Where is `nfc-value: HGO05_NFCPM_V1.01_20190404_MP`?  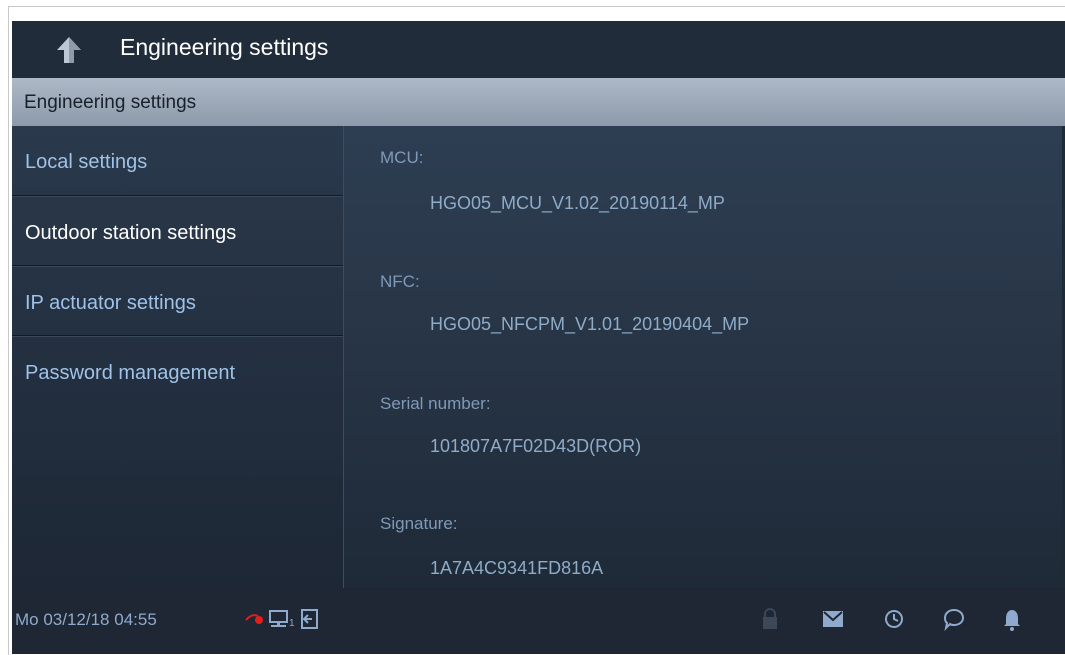
nfc-value: HGO05_NFCPM_V1.01_20190404_MP is located at coordinates (590, 324).